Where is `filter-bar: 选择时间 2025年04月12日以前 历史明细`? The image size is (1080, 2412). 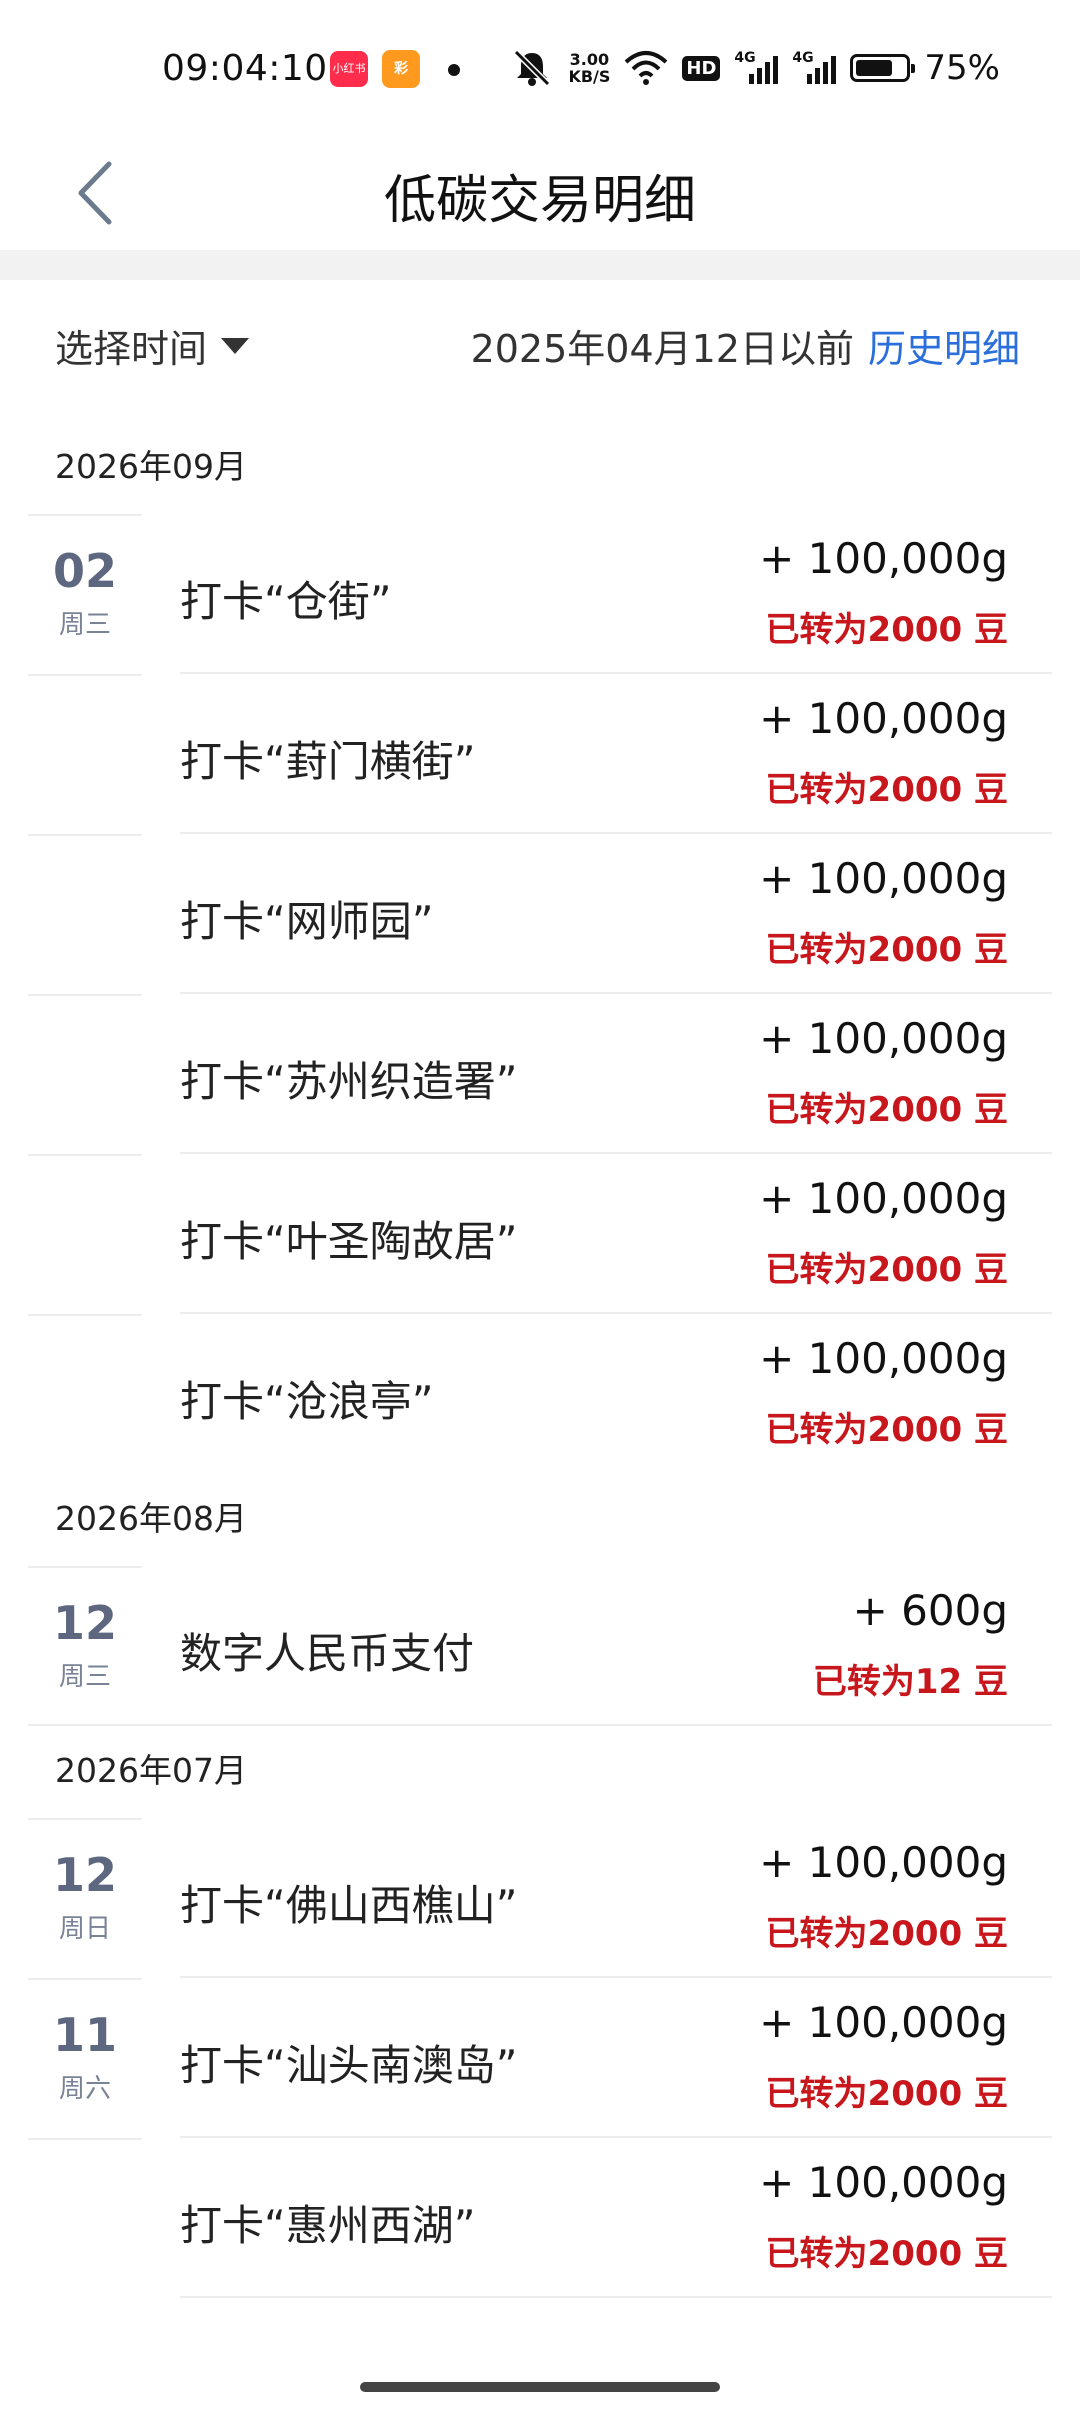
filter-bar: 选择时间 2025年04月12日以前 历史明细 is located at coordinates (540, 345).